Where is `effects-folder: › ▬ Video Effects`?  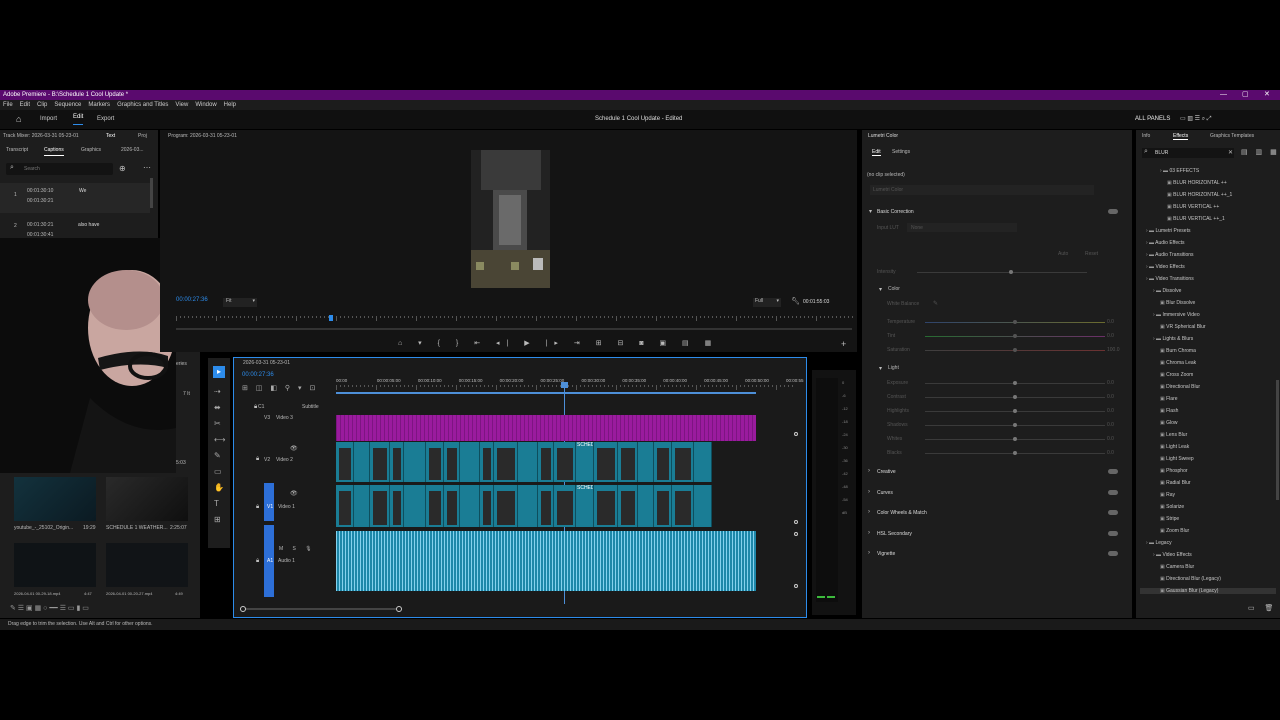 effects-folder: › ▬ Video Effects is located at coordinates (1165, 267).